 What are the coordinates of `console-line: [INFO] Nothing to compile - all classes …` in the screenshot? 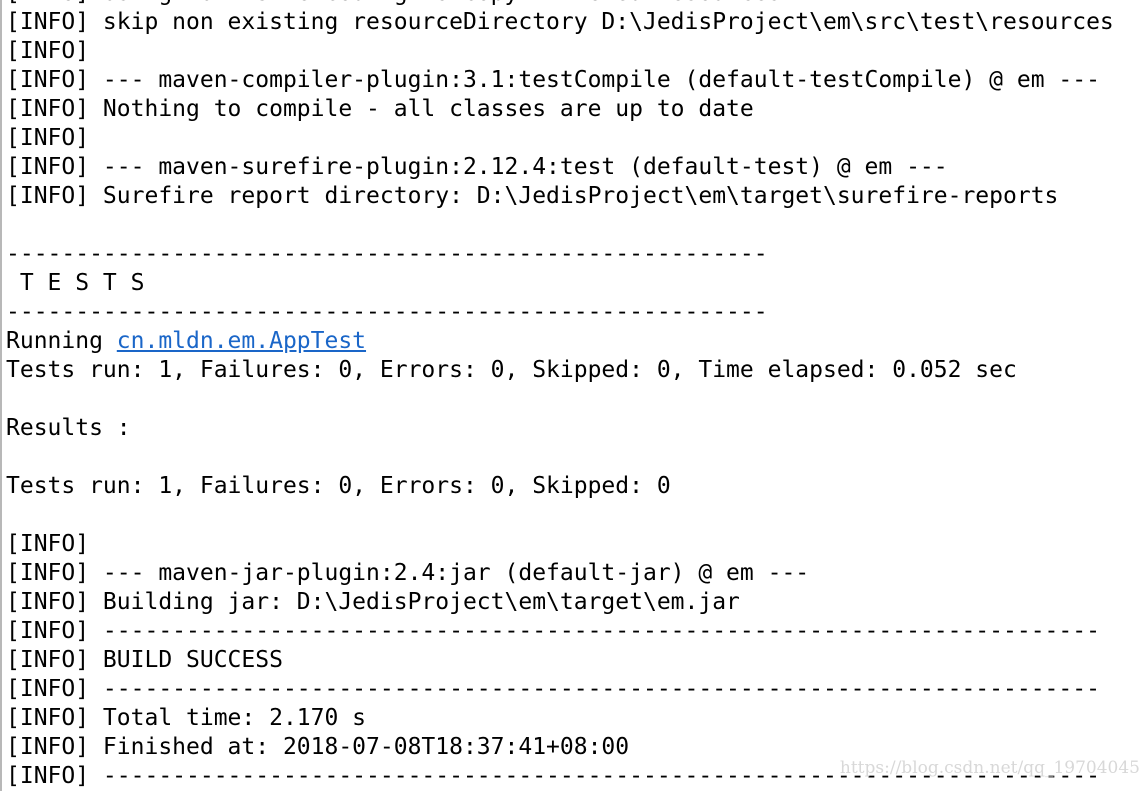 It's located at (380, 109).